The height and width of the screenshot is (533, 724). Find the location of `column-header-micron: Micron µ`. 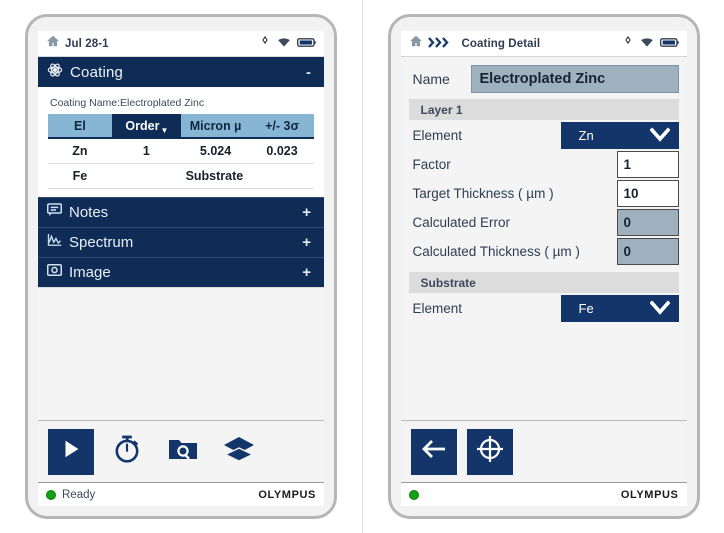

column-header-micron: Micron µ is located at coordinates (215, 126).